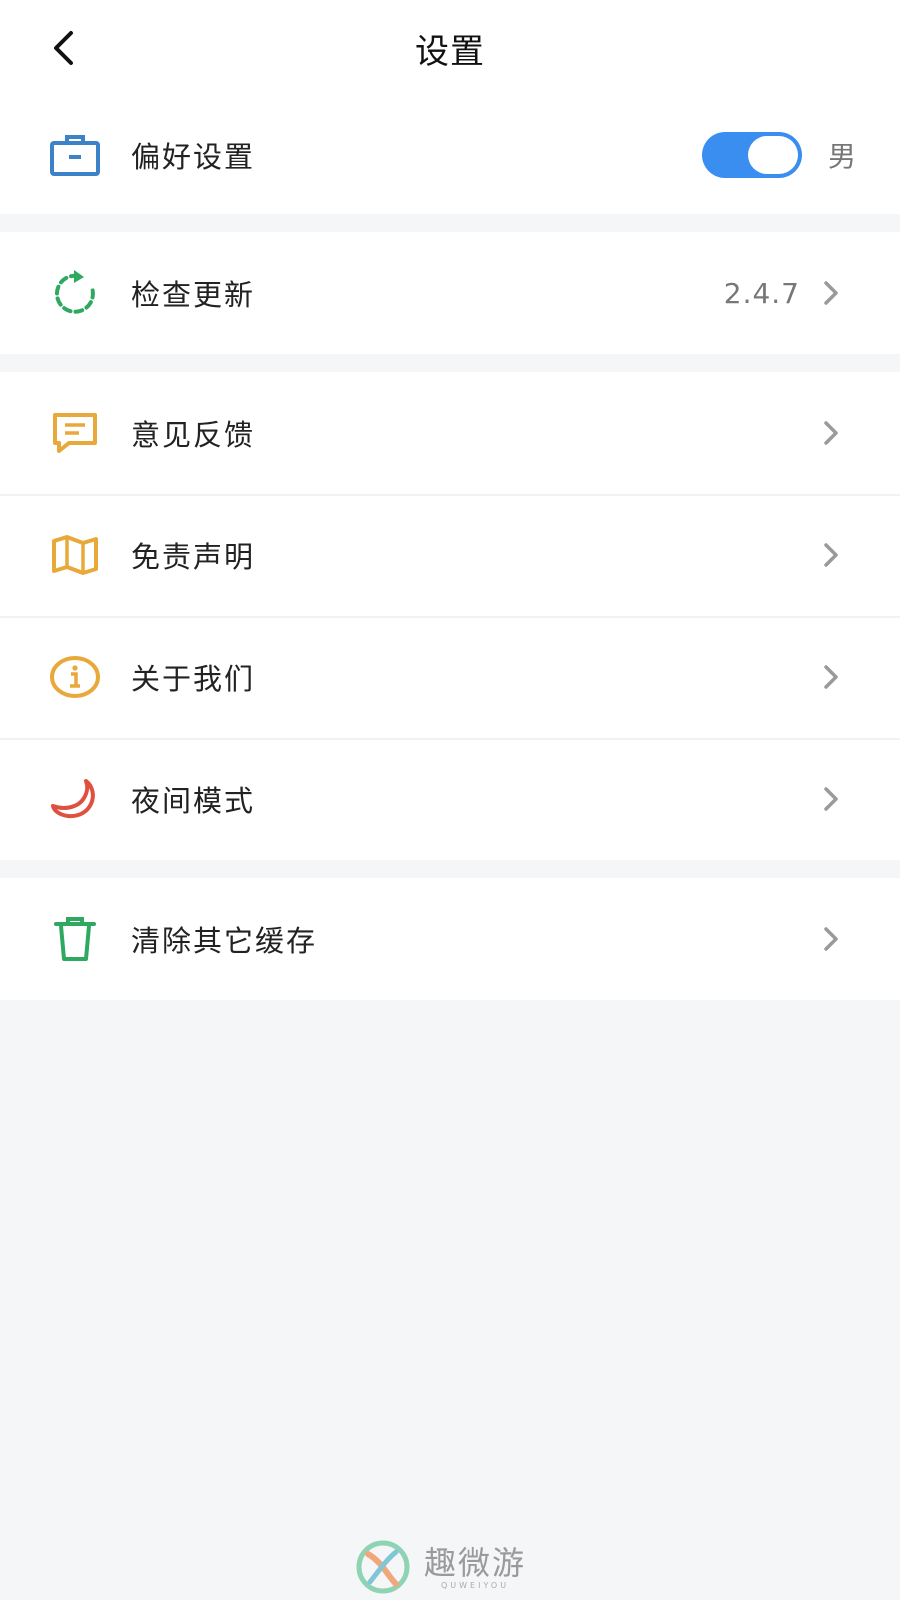 This screenshot has width=900, height=1600. What do you see at coordinates (75, 433) in the screenshot?
I see `message-icon` at bounding box center [75, 433].